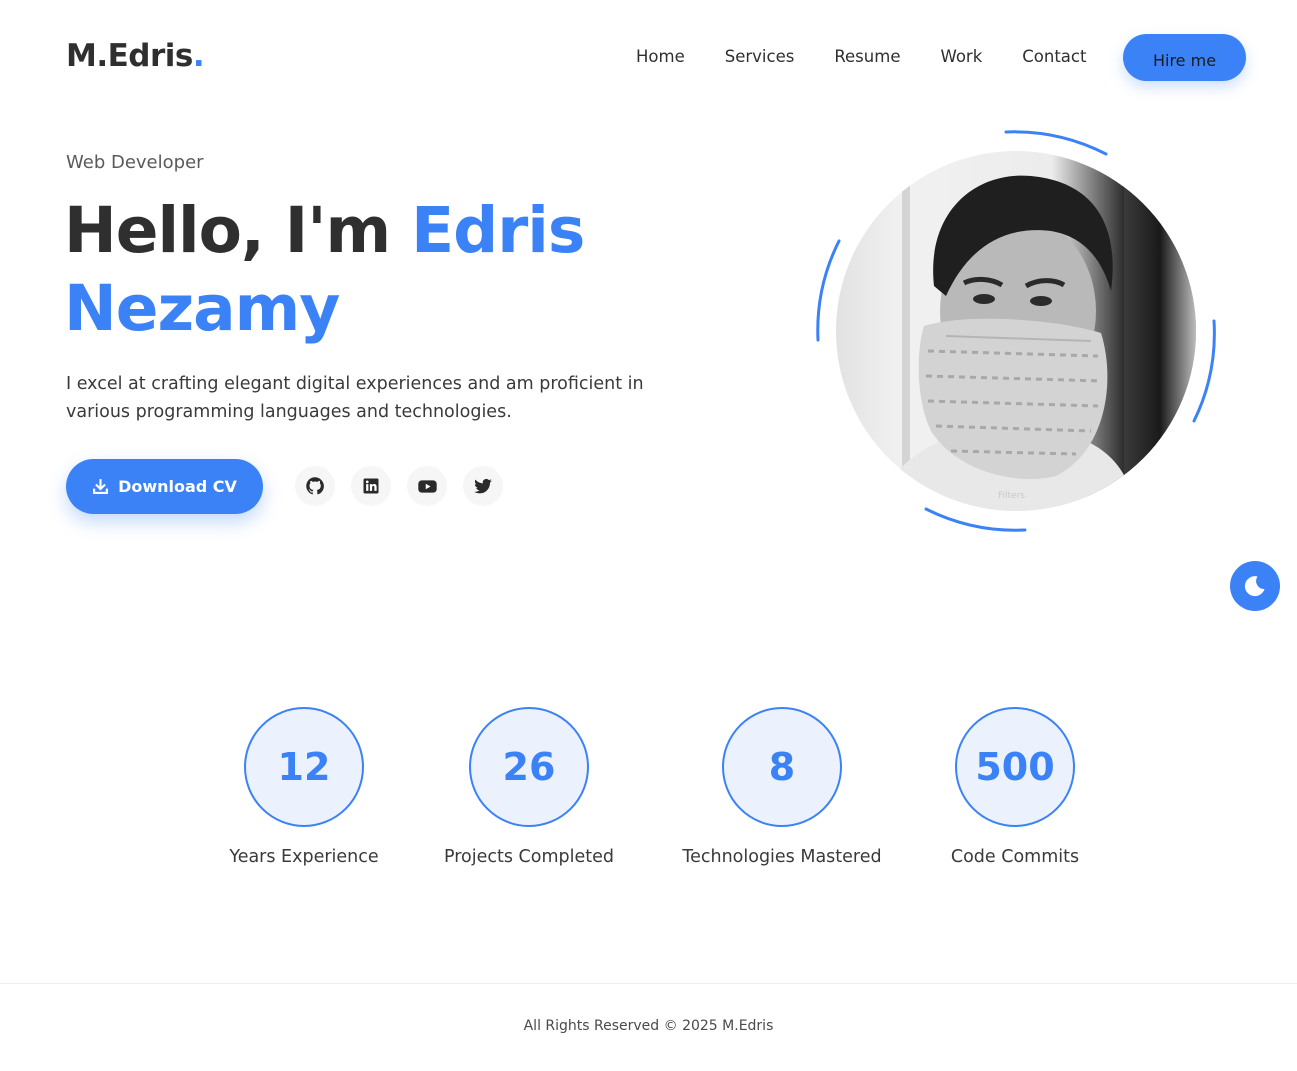 The width and height of the screenshot is (1297, 1071). What do you see at coordinates (1015, 857) in the screenshot?
I see `stat-label: Code Commits` at bounding box center [1015, 857].